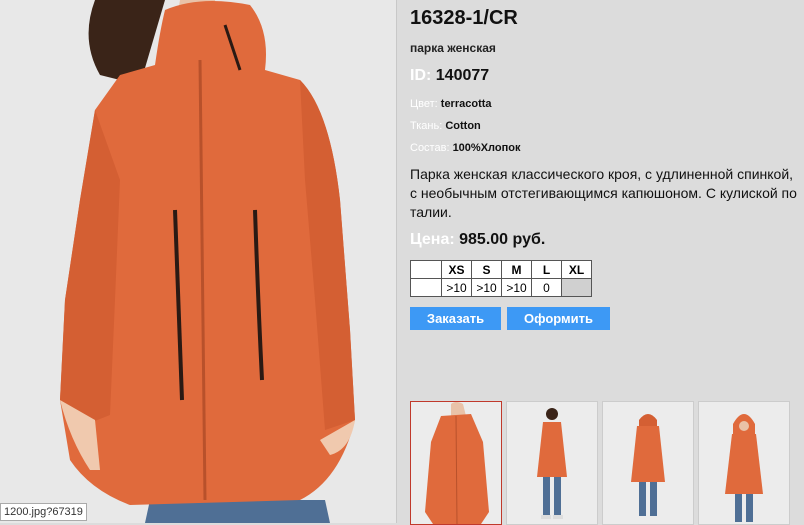 The image size is (804, 525). Describe the element at coordinates (463, 126) in the screenshot. I see `fabric-value: Cotton` at that location.